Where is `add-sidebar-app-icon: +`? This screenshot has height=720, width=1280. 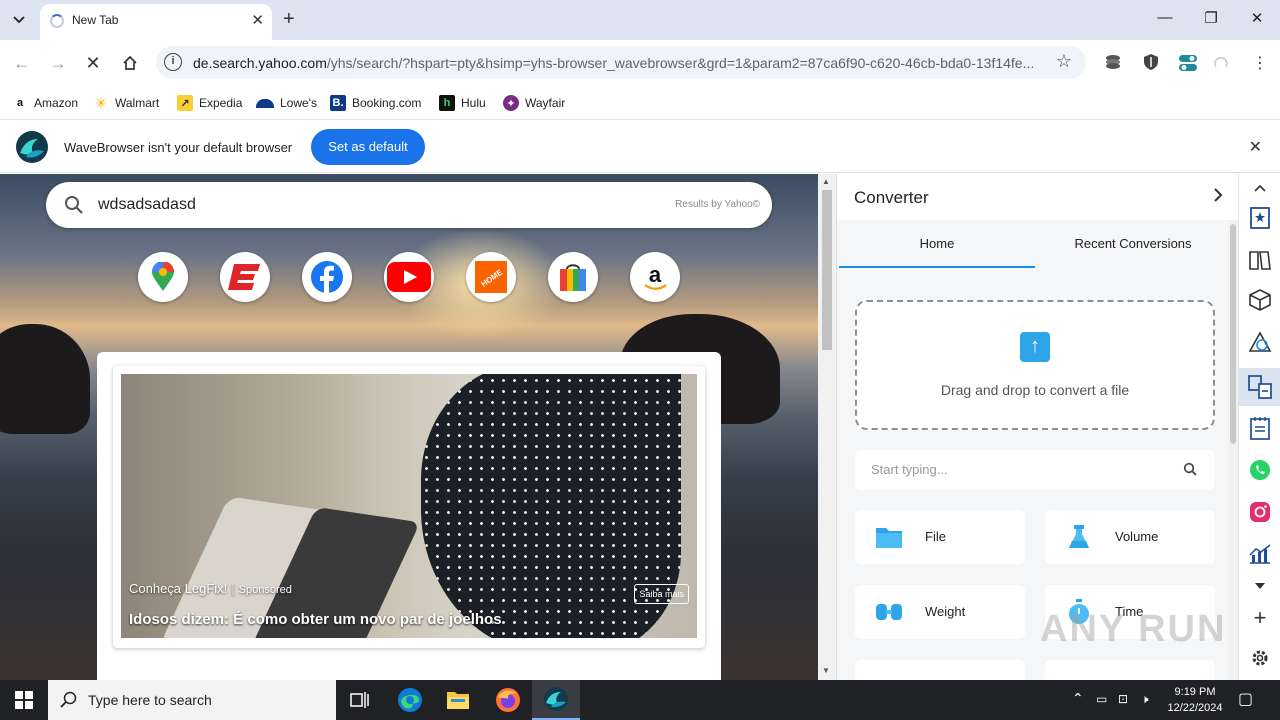
add-sidebar-app-icon: + is located at coordinates (1260, 618).